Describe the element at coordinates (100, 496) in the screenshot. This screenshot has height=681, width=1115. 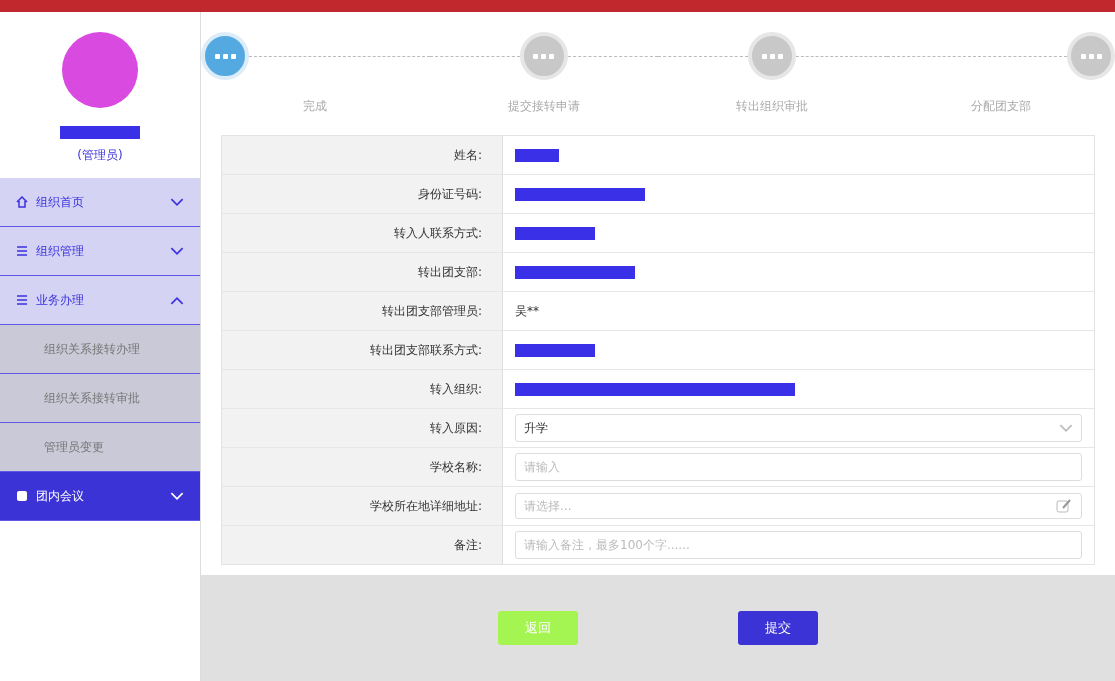
I see `menu-item: 团内会议` at that location.